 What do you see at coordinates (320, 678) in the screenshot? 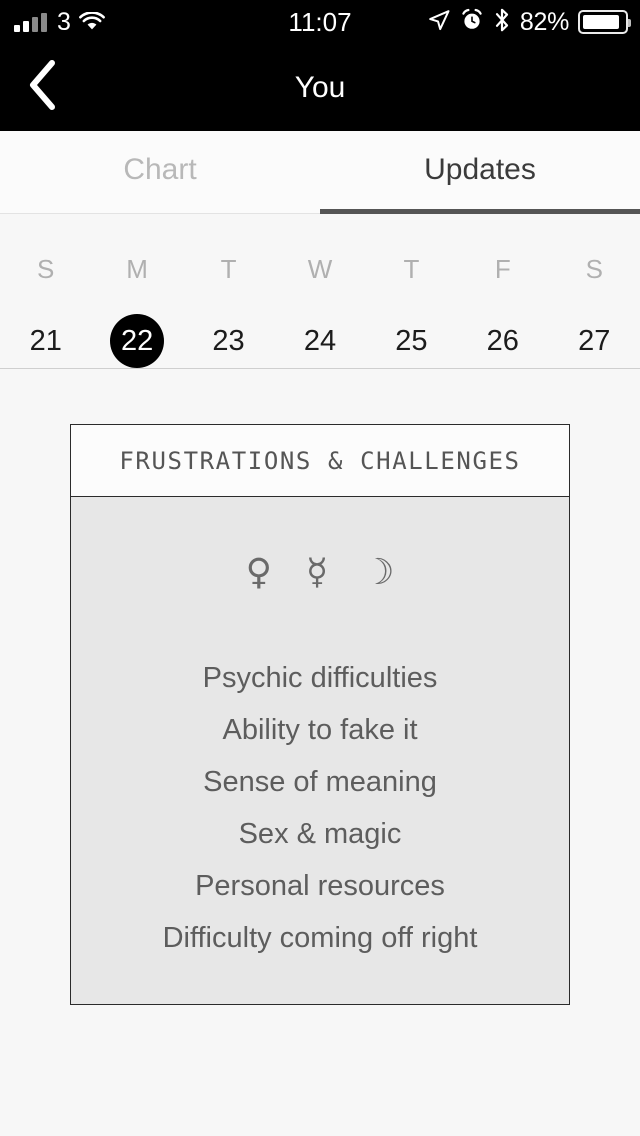
I see `list-item: Psychic difficulties` at bounding box center [320, 678].